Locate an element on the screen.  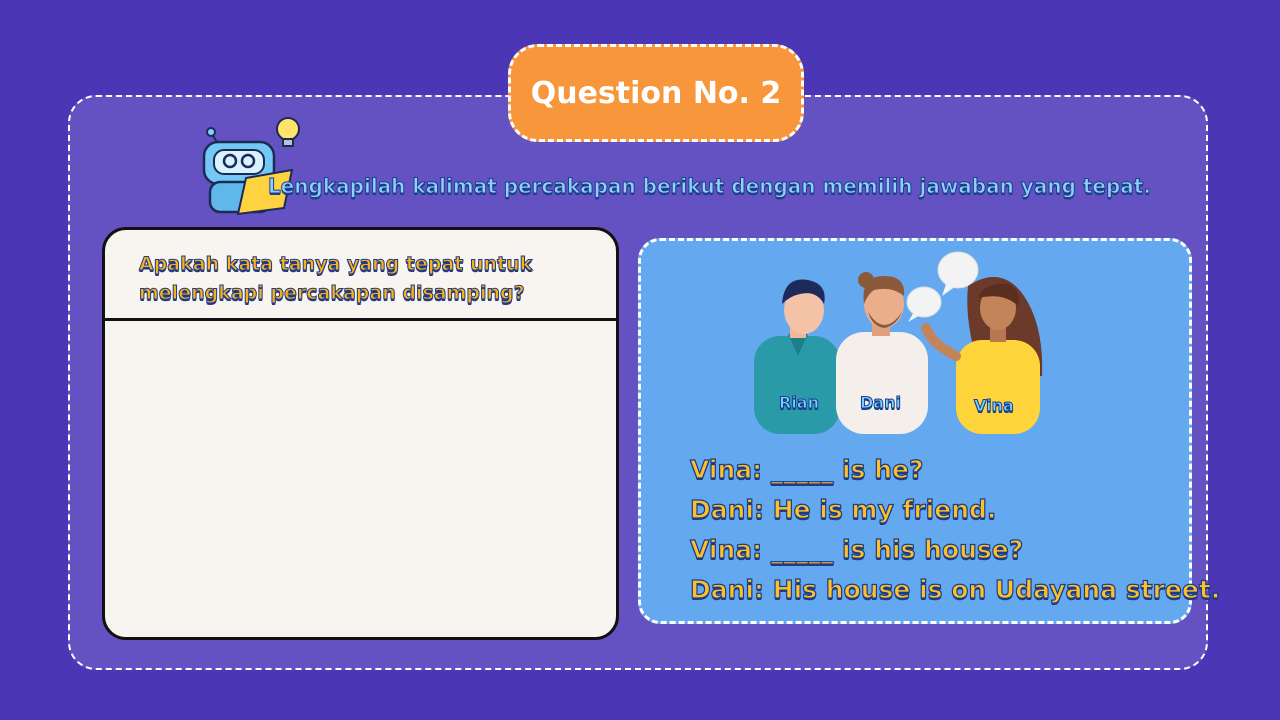
speech-bubble-icon is located at coordinates (942, 286).